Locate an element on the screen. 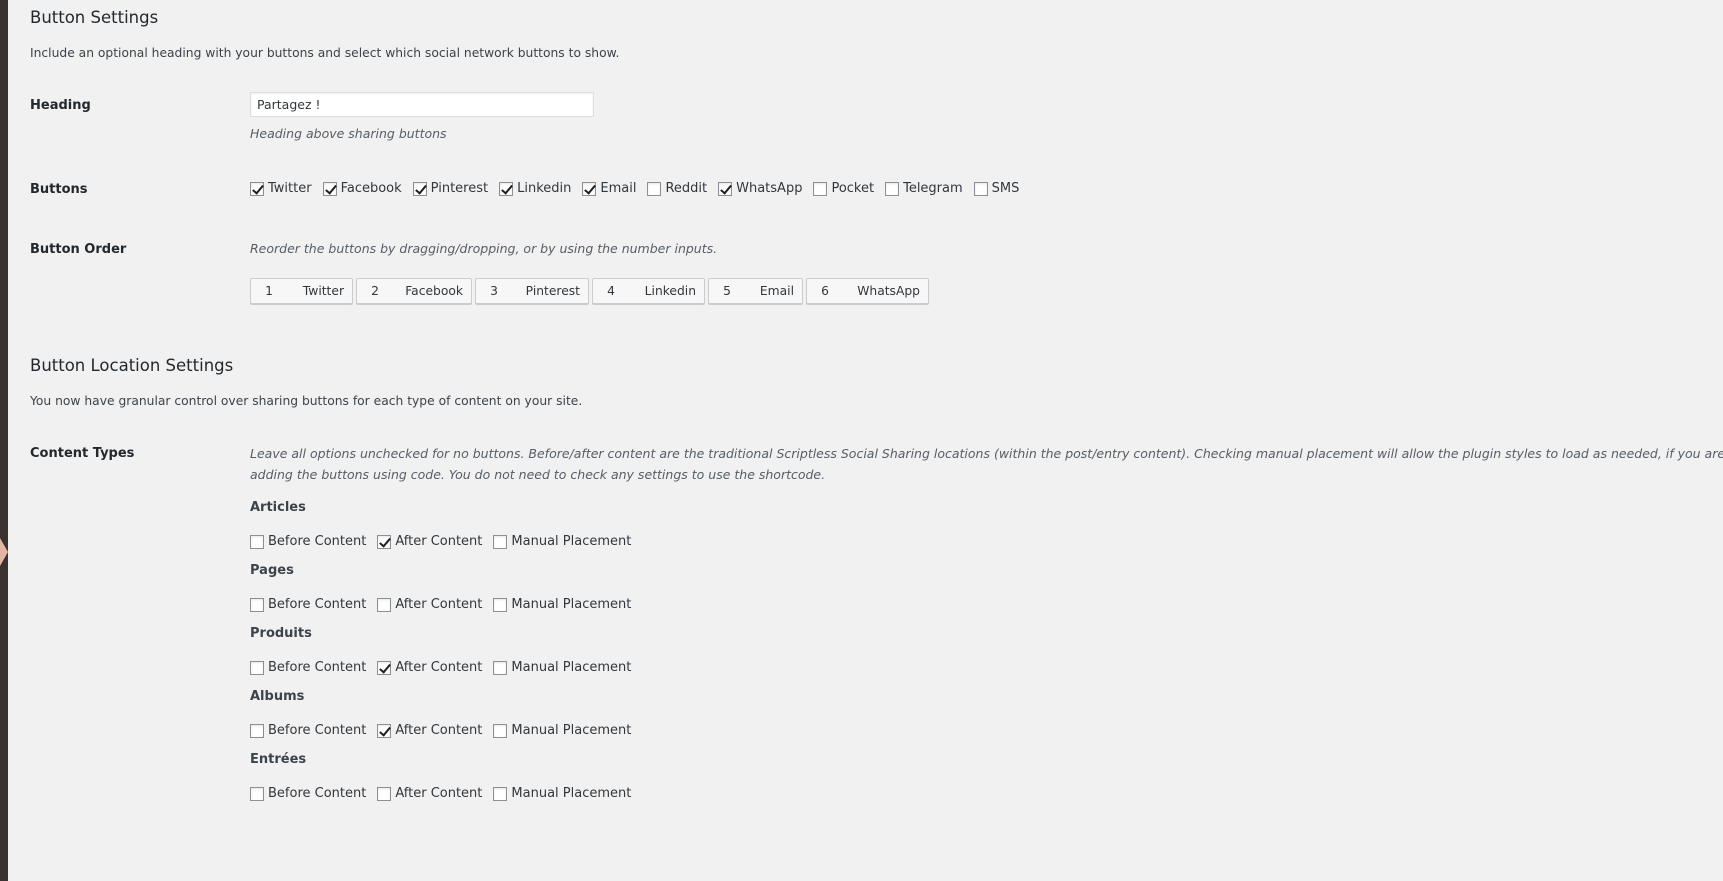 The height and width of the screenshot is (881, 1723). button-checkbox-sms: SMS is located at coordinates (996, 188).